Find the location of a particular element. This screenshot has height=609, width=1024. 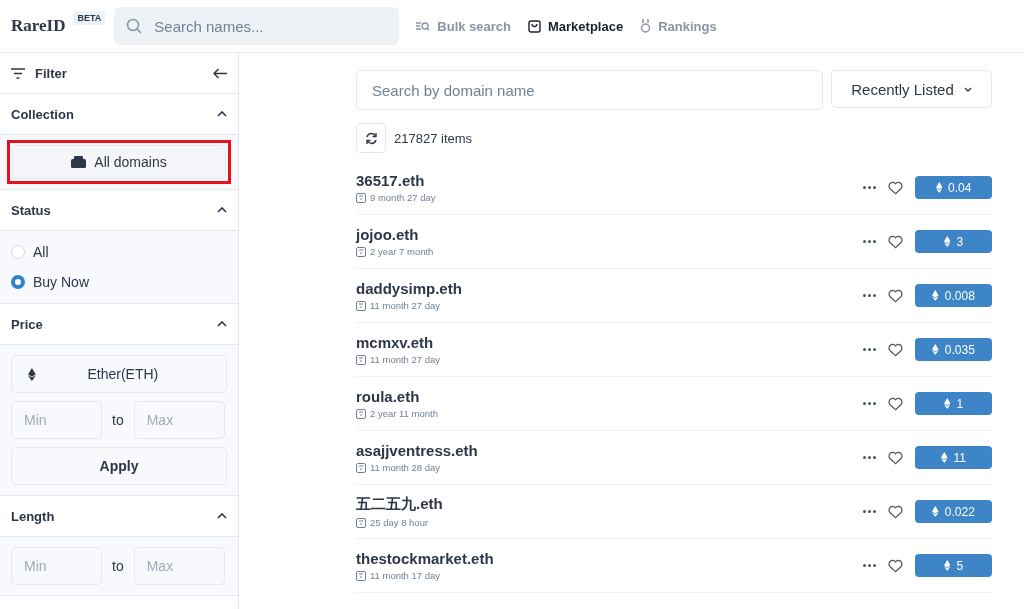

item-count: 217827 items is located at coordinates (433, 138).